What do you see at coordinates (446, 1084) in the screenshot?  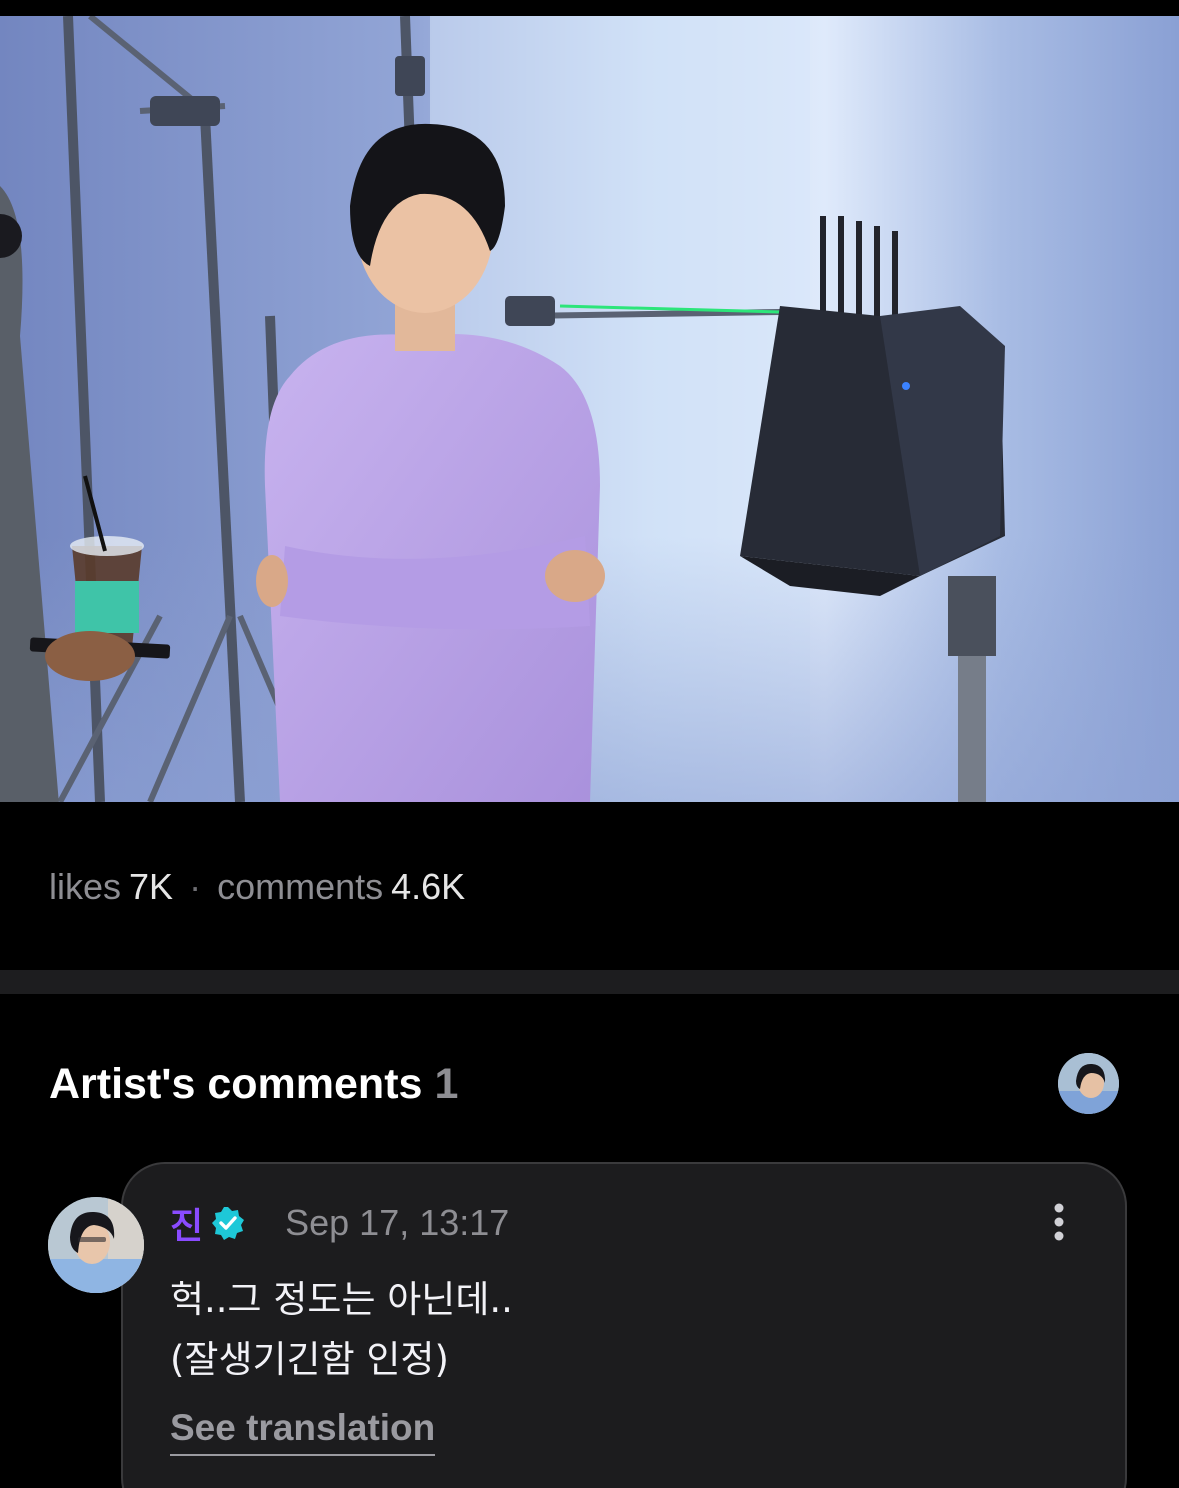 I see `artist-comments-count: 1` at bounding box center [446, 1084].